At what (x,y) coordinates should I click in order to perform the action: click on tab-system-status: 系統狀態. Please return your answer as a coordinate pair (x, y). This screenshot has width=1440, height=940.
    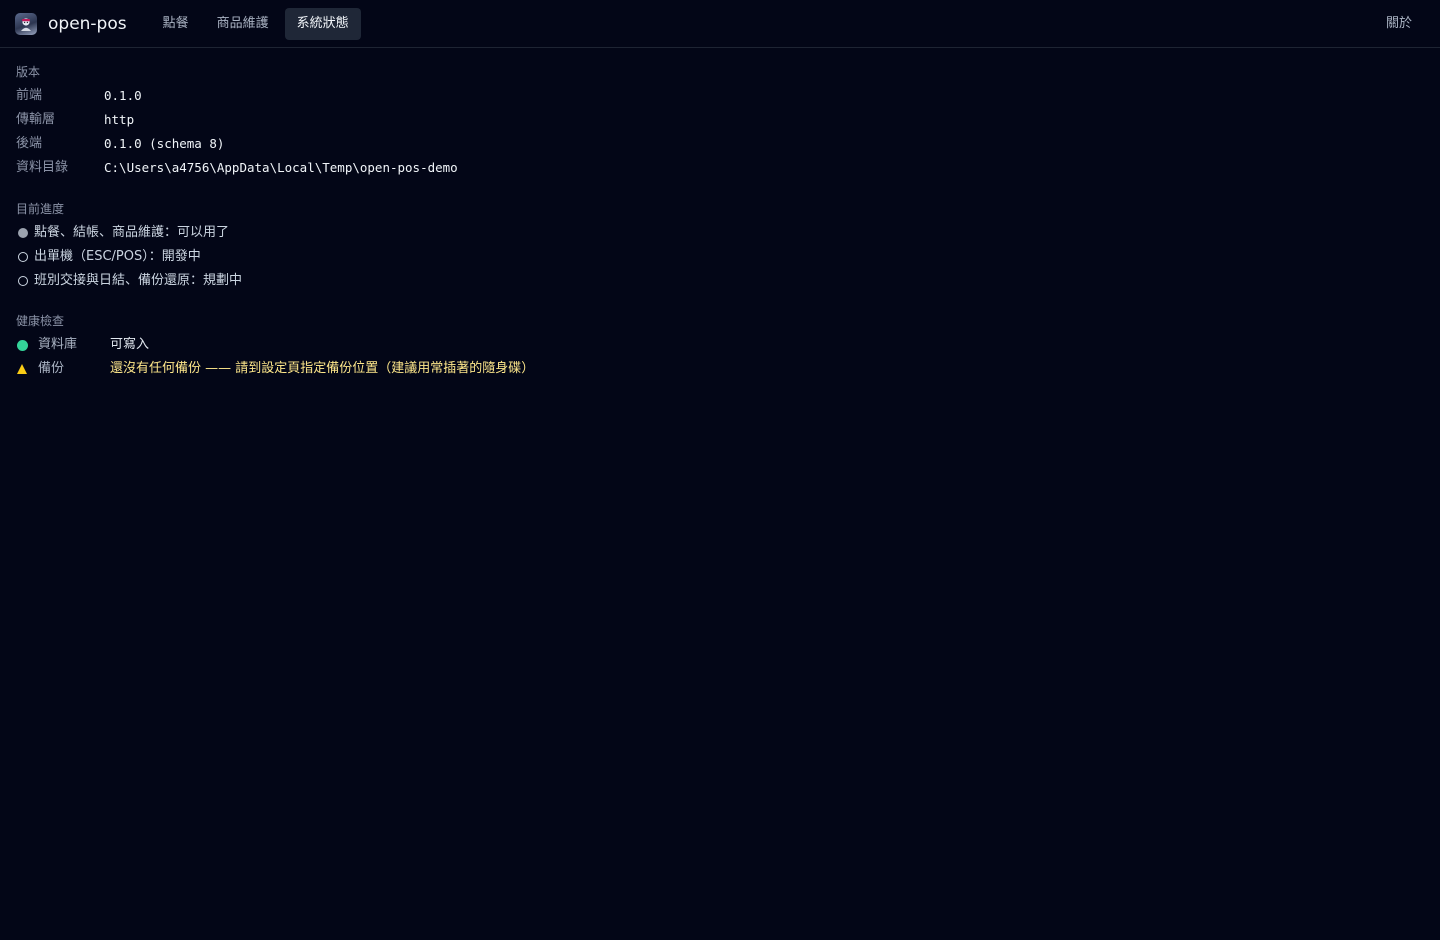
    Looking at the image, I should click on (322, 23).